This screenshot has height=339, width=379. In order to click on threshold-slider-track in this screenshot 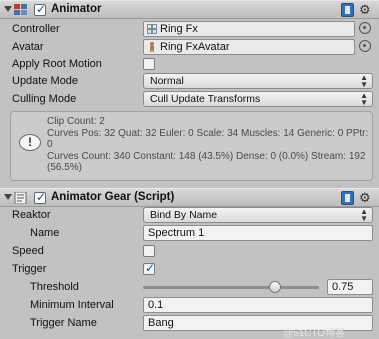, I will do `click(231, 287)`.